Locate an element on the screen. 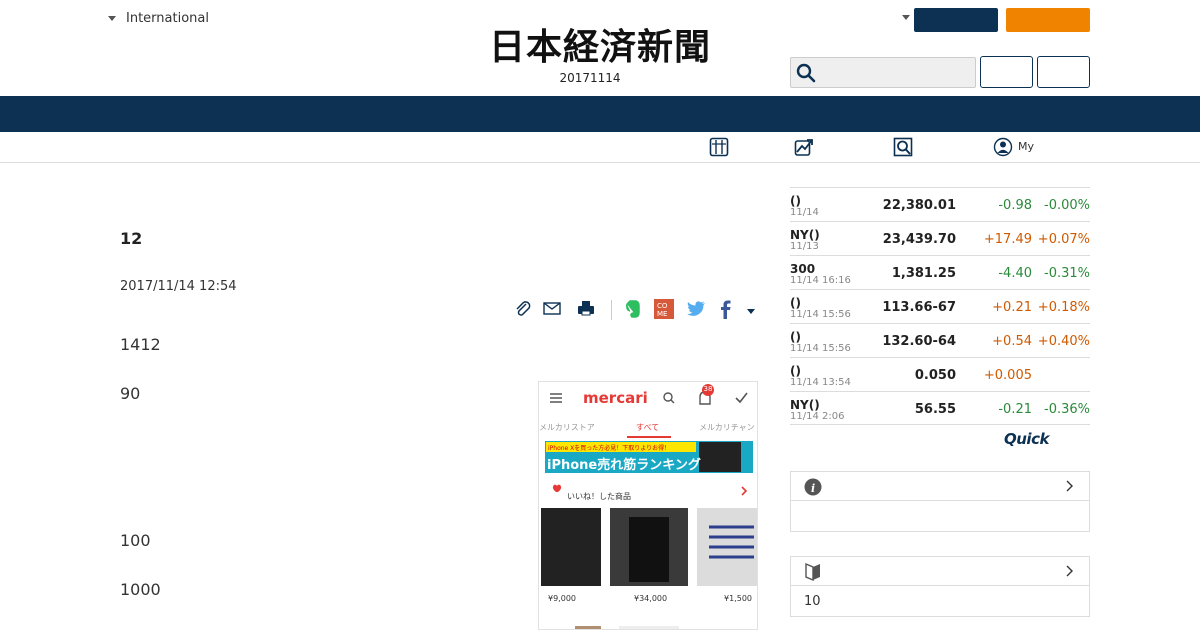 This screenshot has width=1200, height=630. mercari-screenshot is located at coordinates (648, 505).